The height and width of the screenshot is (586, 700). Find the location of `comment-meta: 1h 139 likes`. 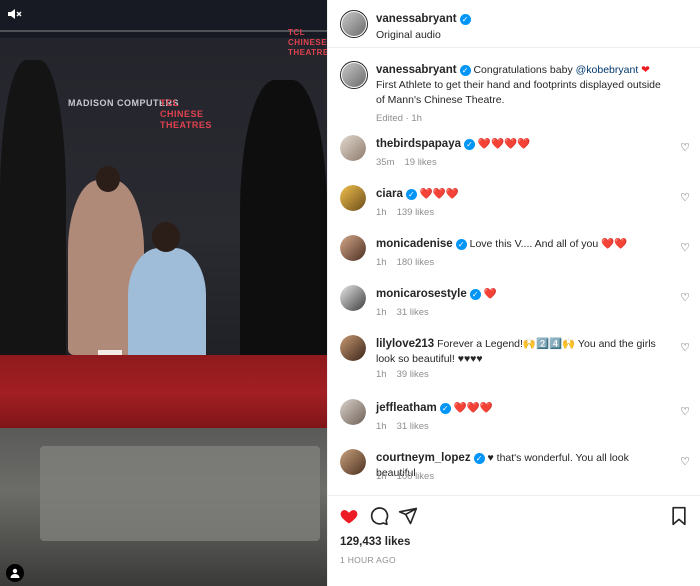

comment-meta: 1h 139 likes is located at coordinates (410, 212).